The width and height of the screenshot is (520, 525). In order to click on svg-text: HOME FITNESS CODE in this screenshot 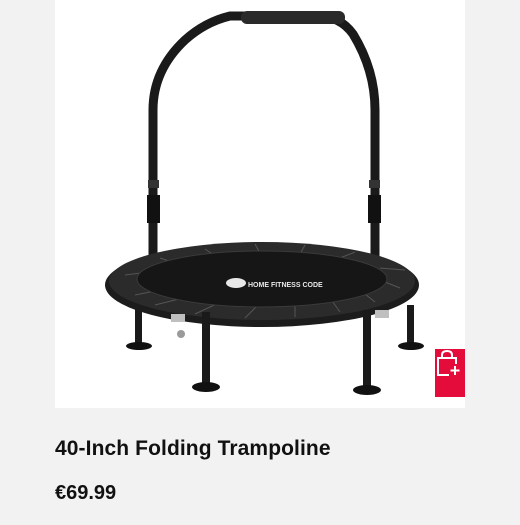, I will do `click(285, 285)`.